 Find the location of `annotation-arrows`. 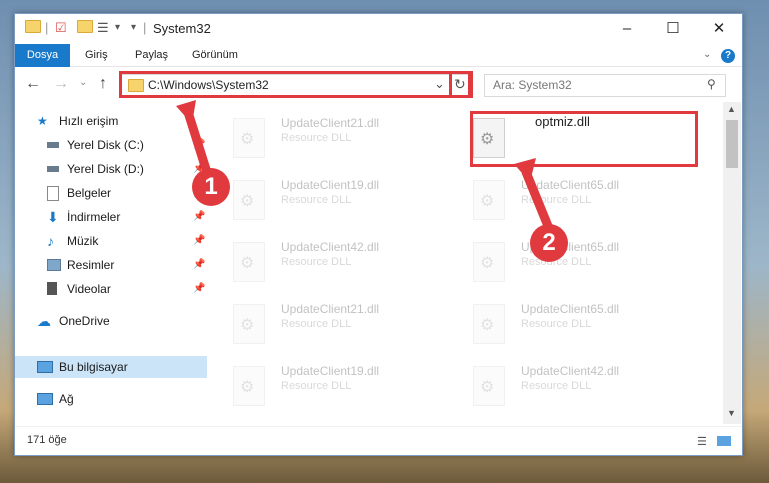

annotation-arrows is located at coordinates (364, 165).